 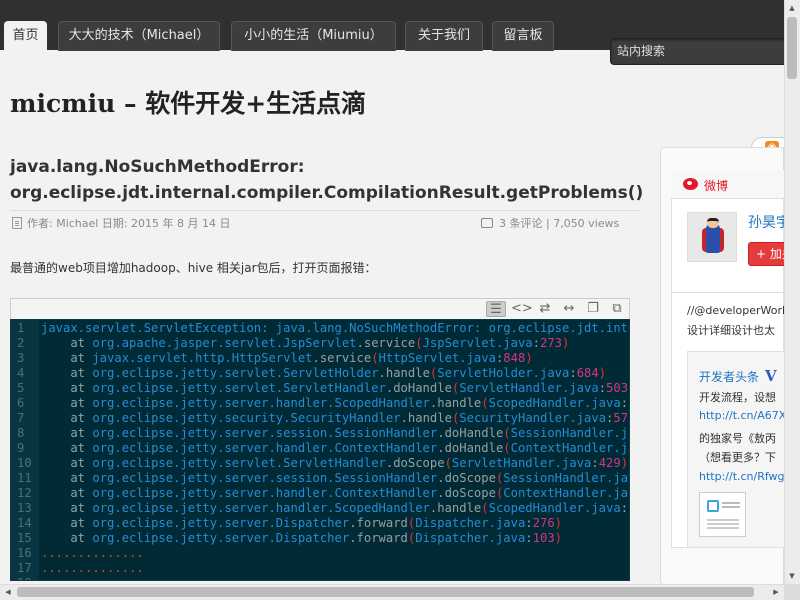 What do you see at coordinates (24, 478) in the screenshot?
I see `line-number: 11` at bounding box center [24, 478].